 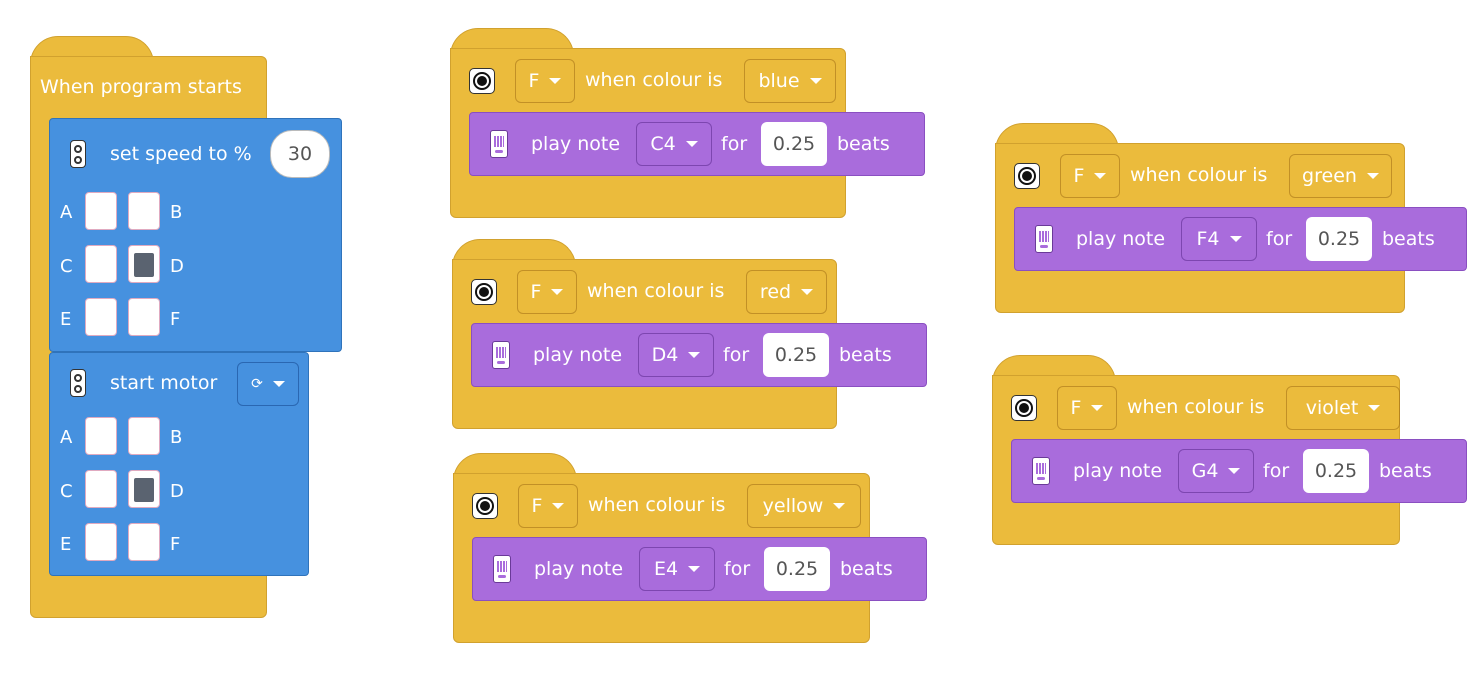 What do you see at coordinates (666, 569) in the screenshot?
I see `note-value: E4` at bounding box center [666, 569].